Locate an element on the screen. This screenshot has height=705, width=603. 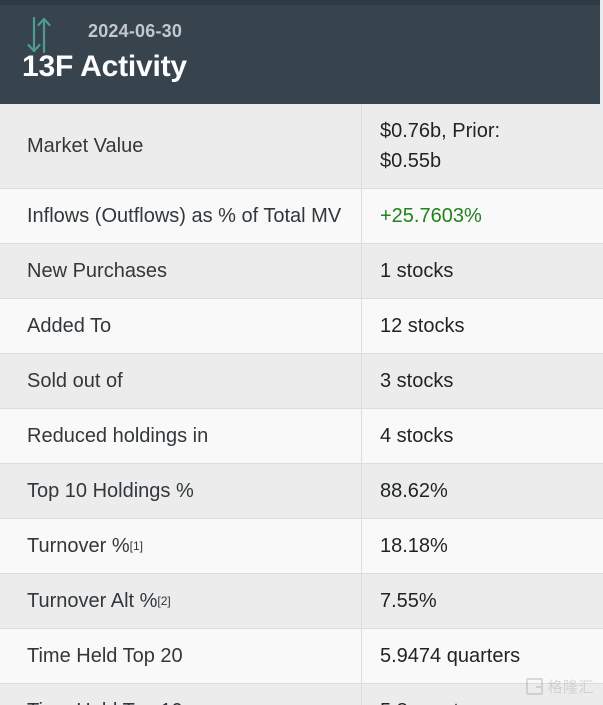
table-row: Added To 12 stocks is located at coordinates (301, 326).